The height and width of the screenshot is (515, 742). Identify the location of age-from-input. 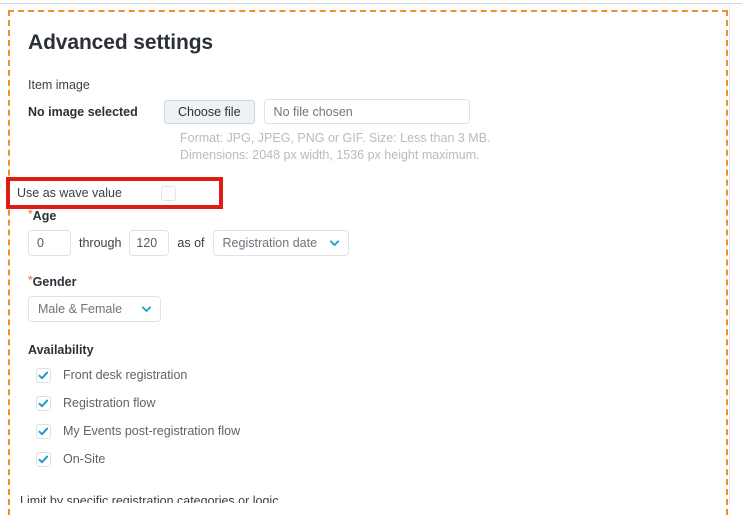
(49, 243).